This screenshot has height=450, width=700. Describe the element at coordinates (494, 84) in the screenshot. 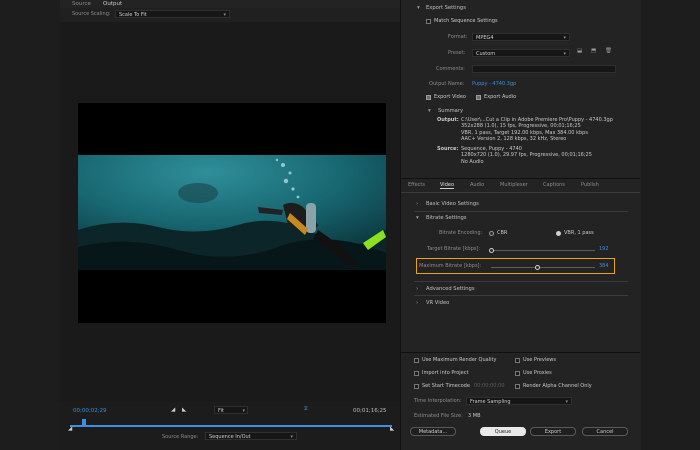

I see `output-name-link: Puppy - 4740.3gp` at that location.